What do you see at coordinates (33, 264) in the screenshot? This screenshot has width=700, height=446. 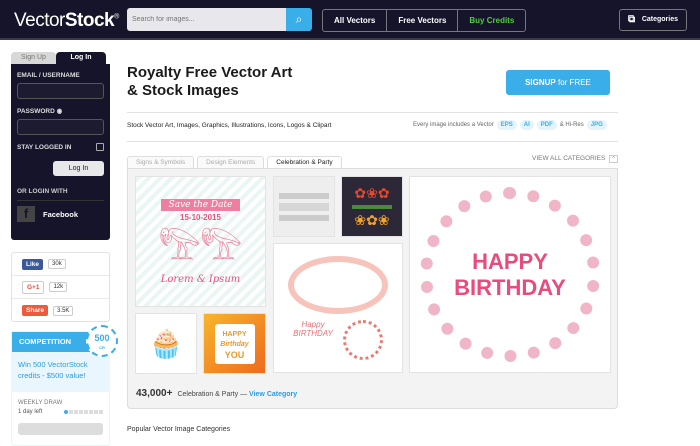 I see `facebook-like-button: Like` at bounding box center [33, 264].